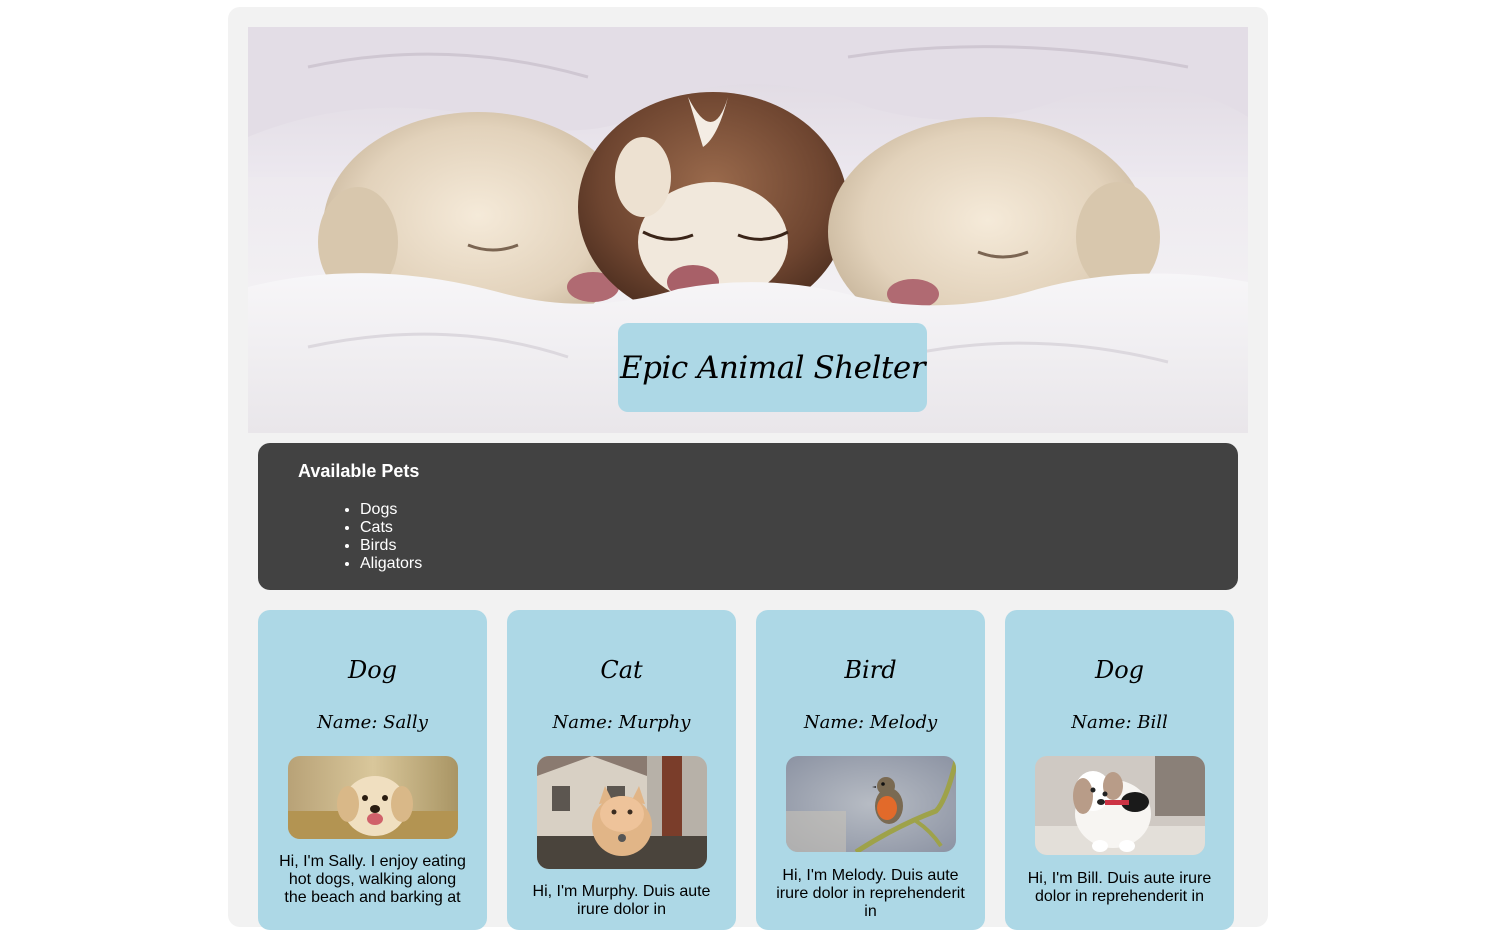 The width and height of the screenshot is (1497, 930). I want to click on robin-bird-photo, so click(871, 804).